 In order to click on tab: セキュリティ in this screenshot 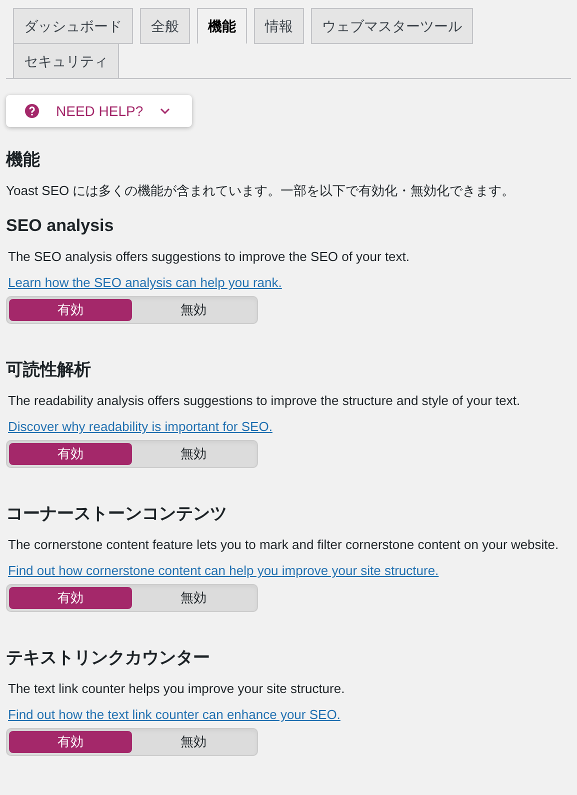, I will do `click(66, 61)`.